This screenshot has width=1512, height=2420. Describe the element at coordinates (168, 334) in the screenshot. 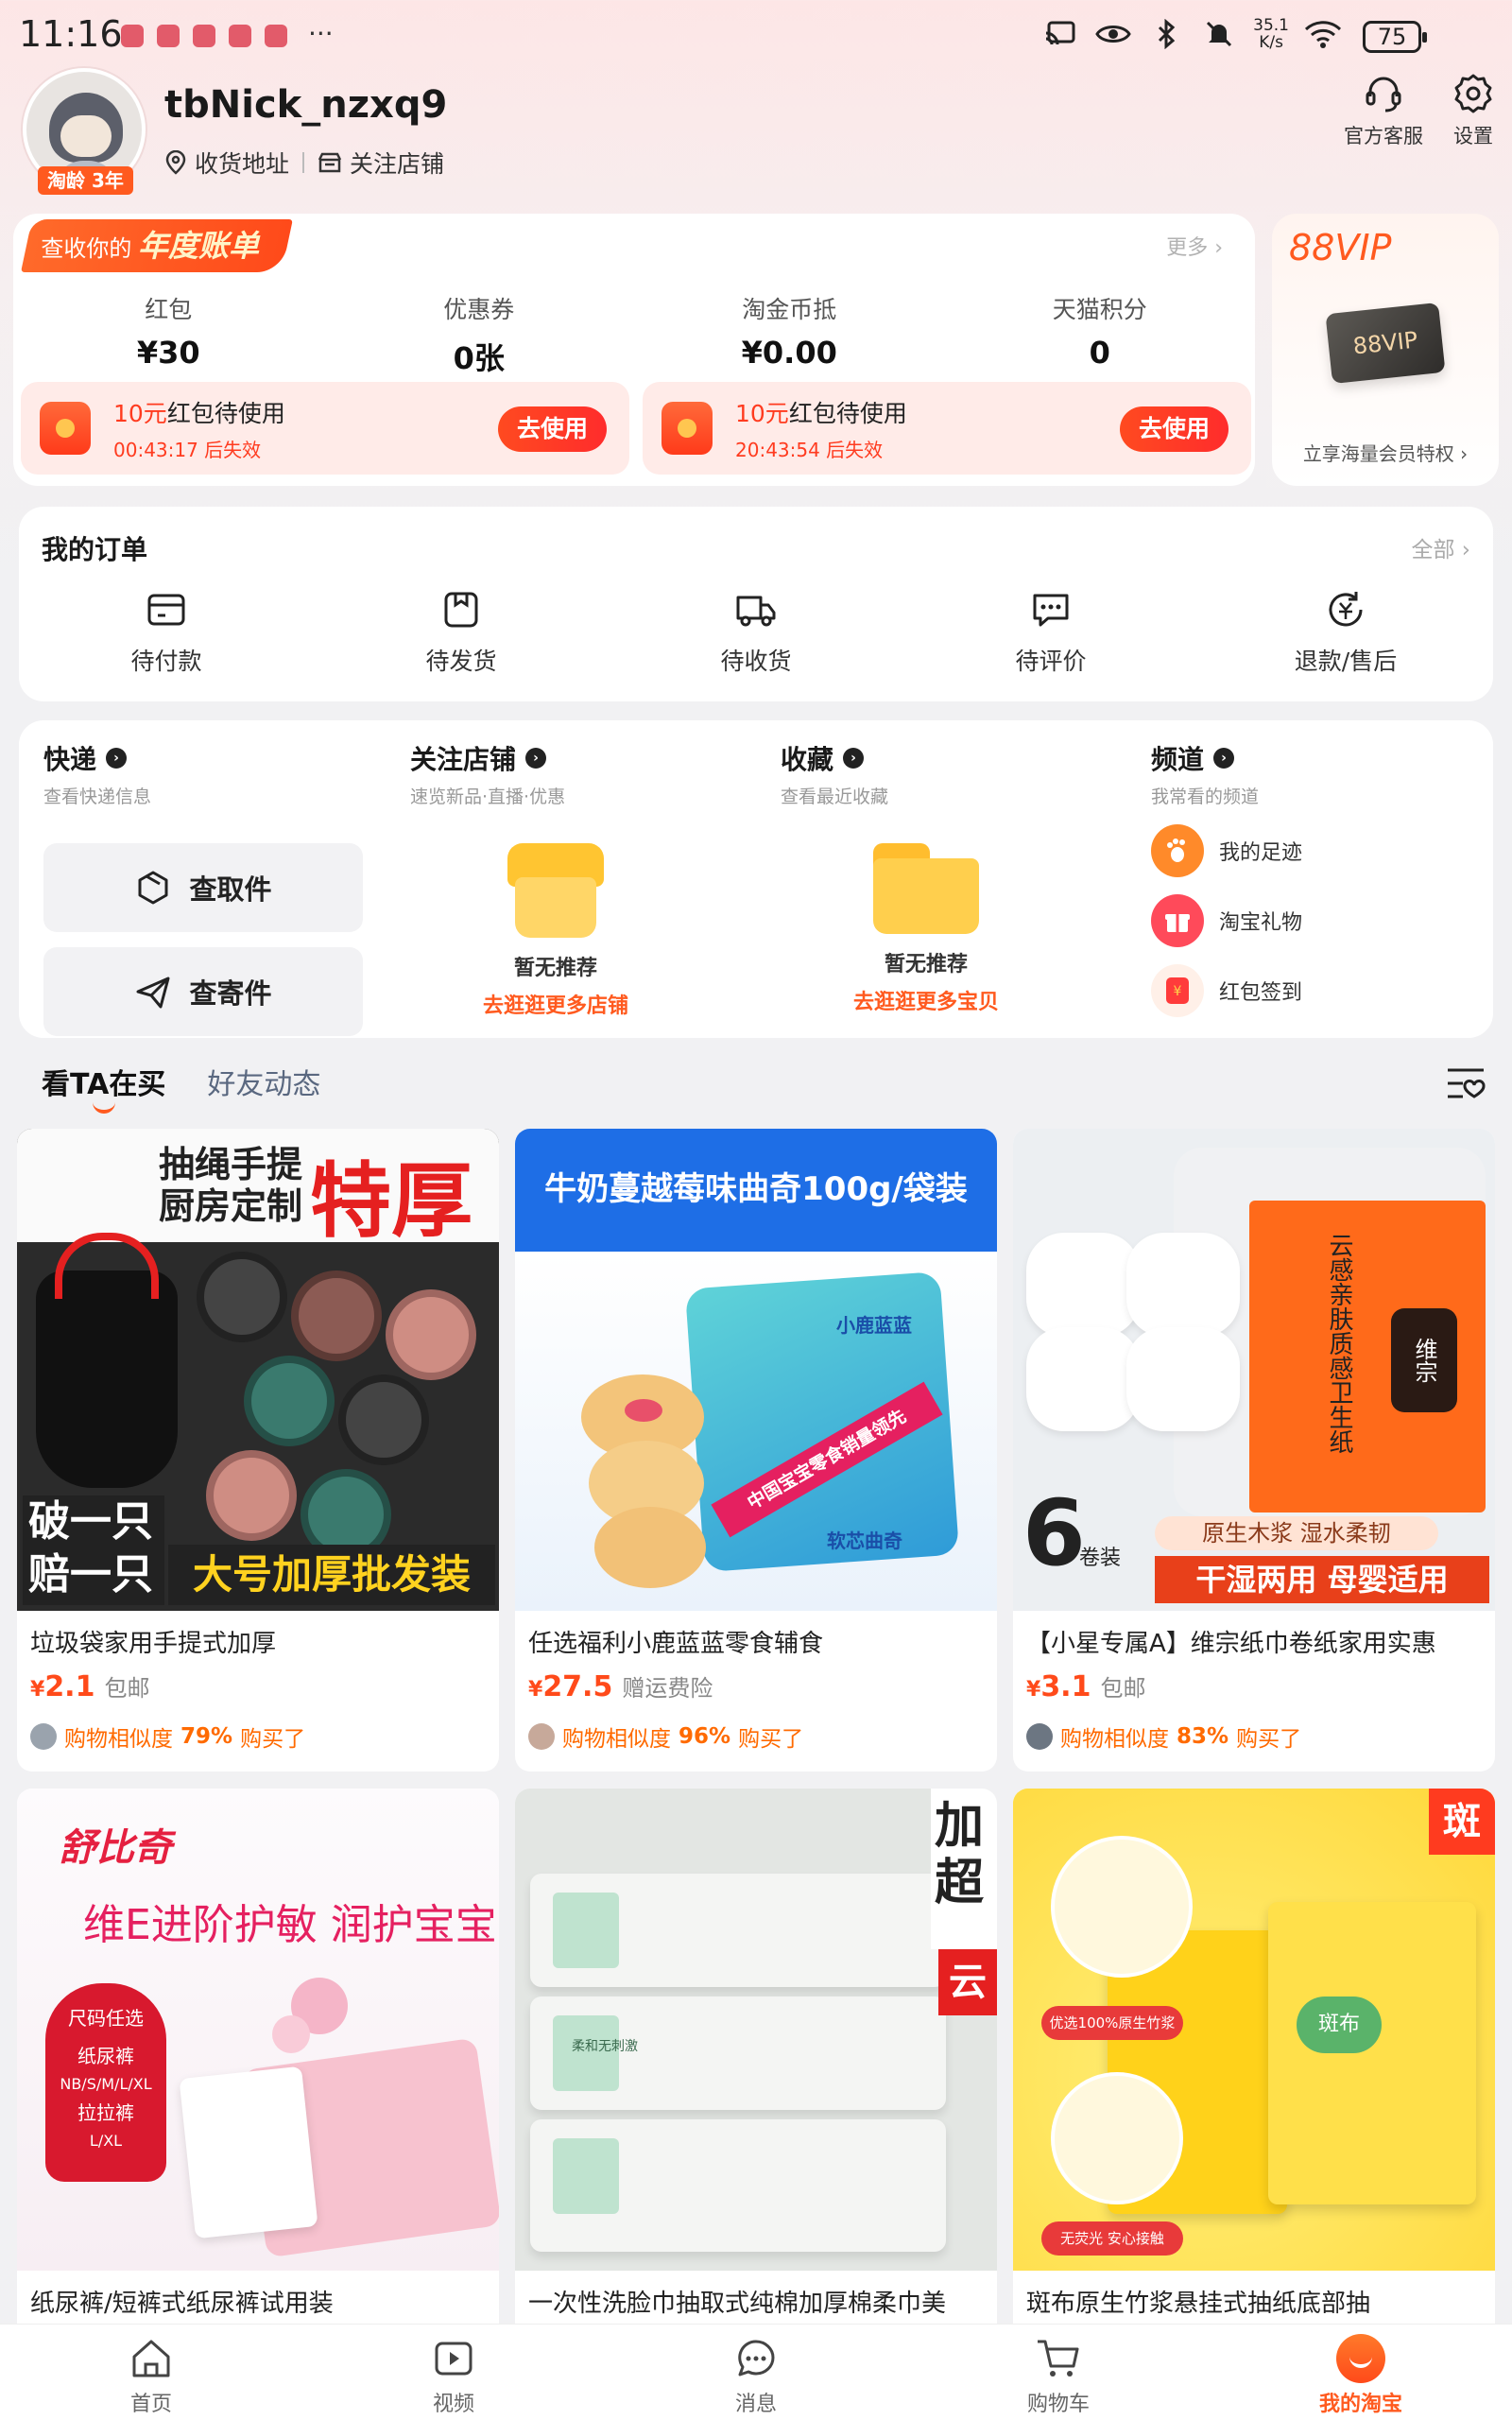

I see `asset-red-packet: 红包 ¥30` at that location.